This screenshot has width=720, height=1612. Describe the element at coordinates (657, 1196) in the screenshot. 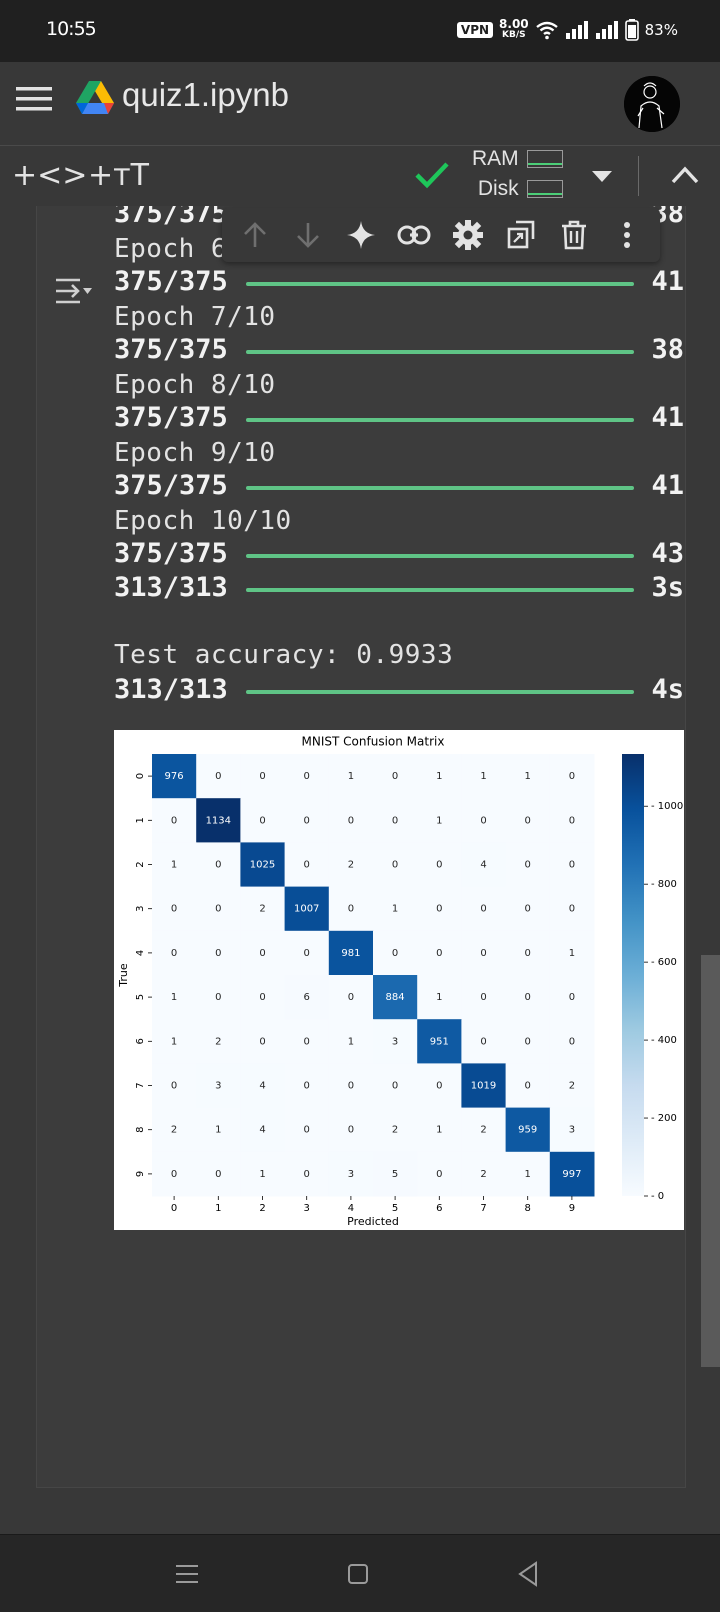

I see `colorbar-tick-label: - 0` at that location.